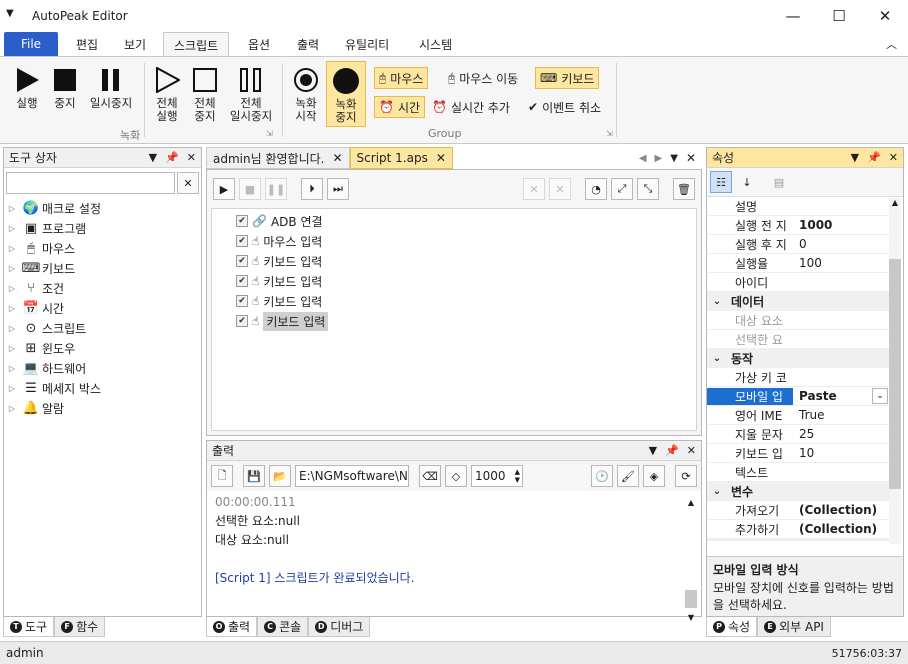 Image resolution: width=908 pixels, height=664 pixels. I want to click on pin-icon: 📌, so click(874, 157).